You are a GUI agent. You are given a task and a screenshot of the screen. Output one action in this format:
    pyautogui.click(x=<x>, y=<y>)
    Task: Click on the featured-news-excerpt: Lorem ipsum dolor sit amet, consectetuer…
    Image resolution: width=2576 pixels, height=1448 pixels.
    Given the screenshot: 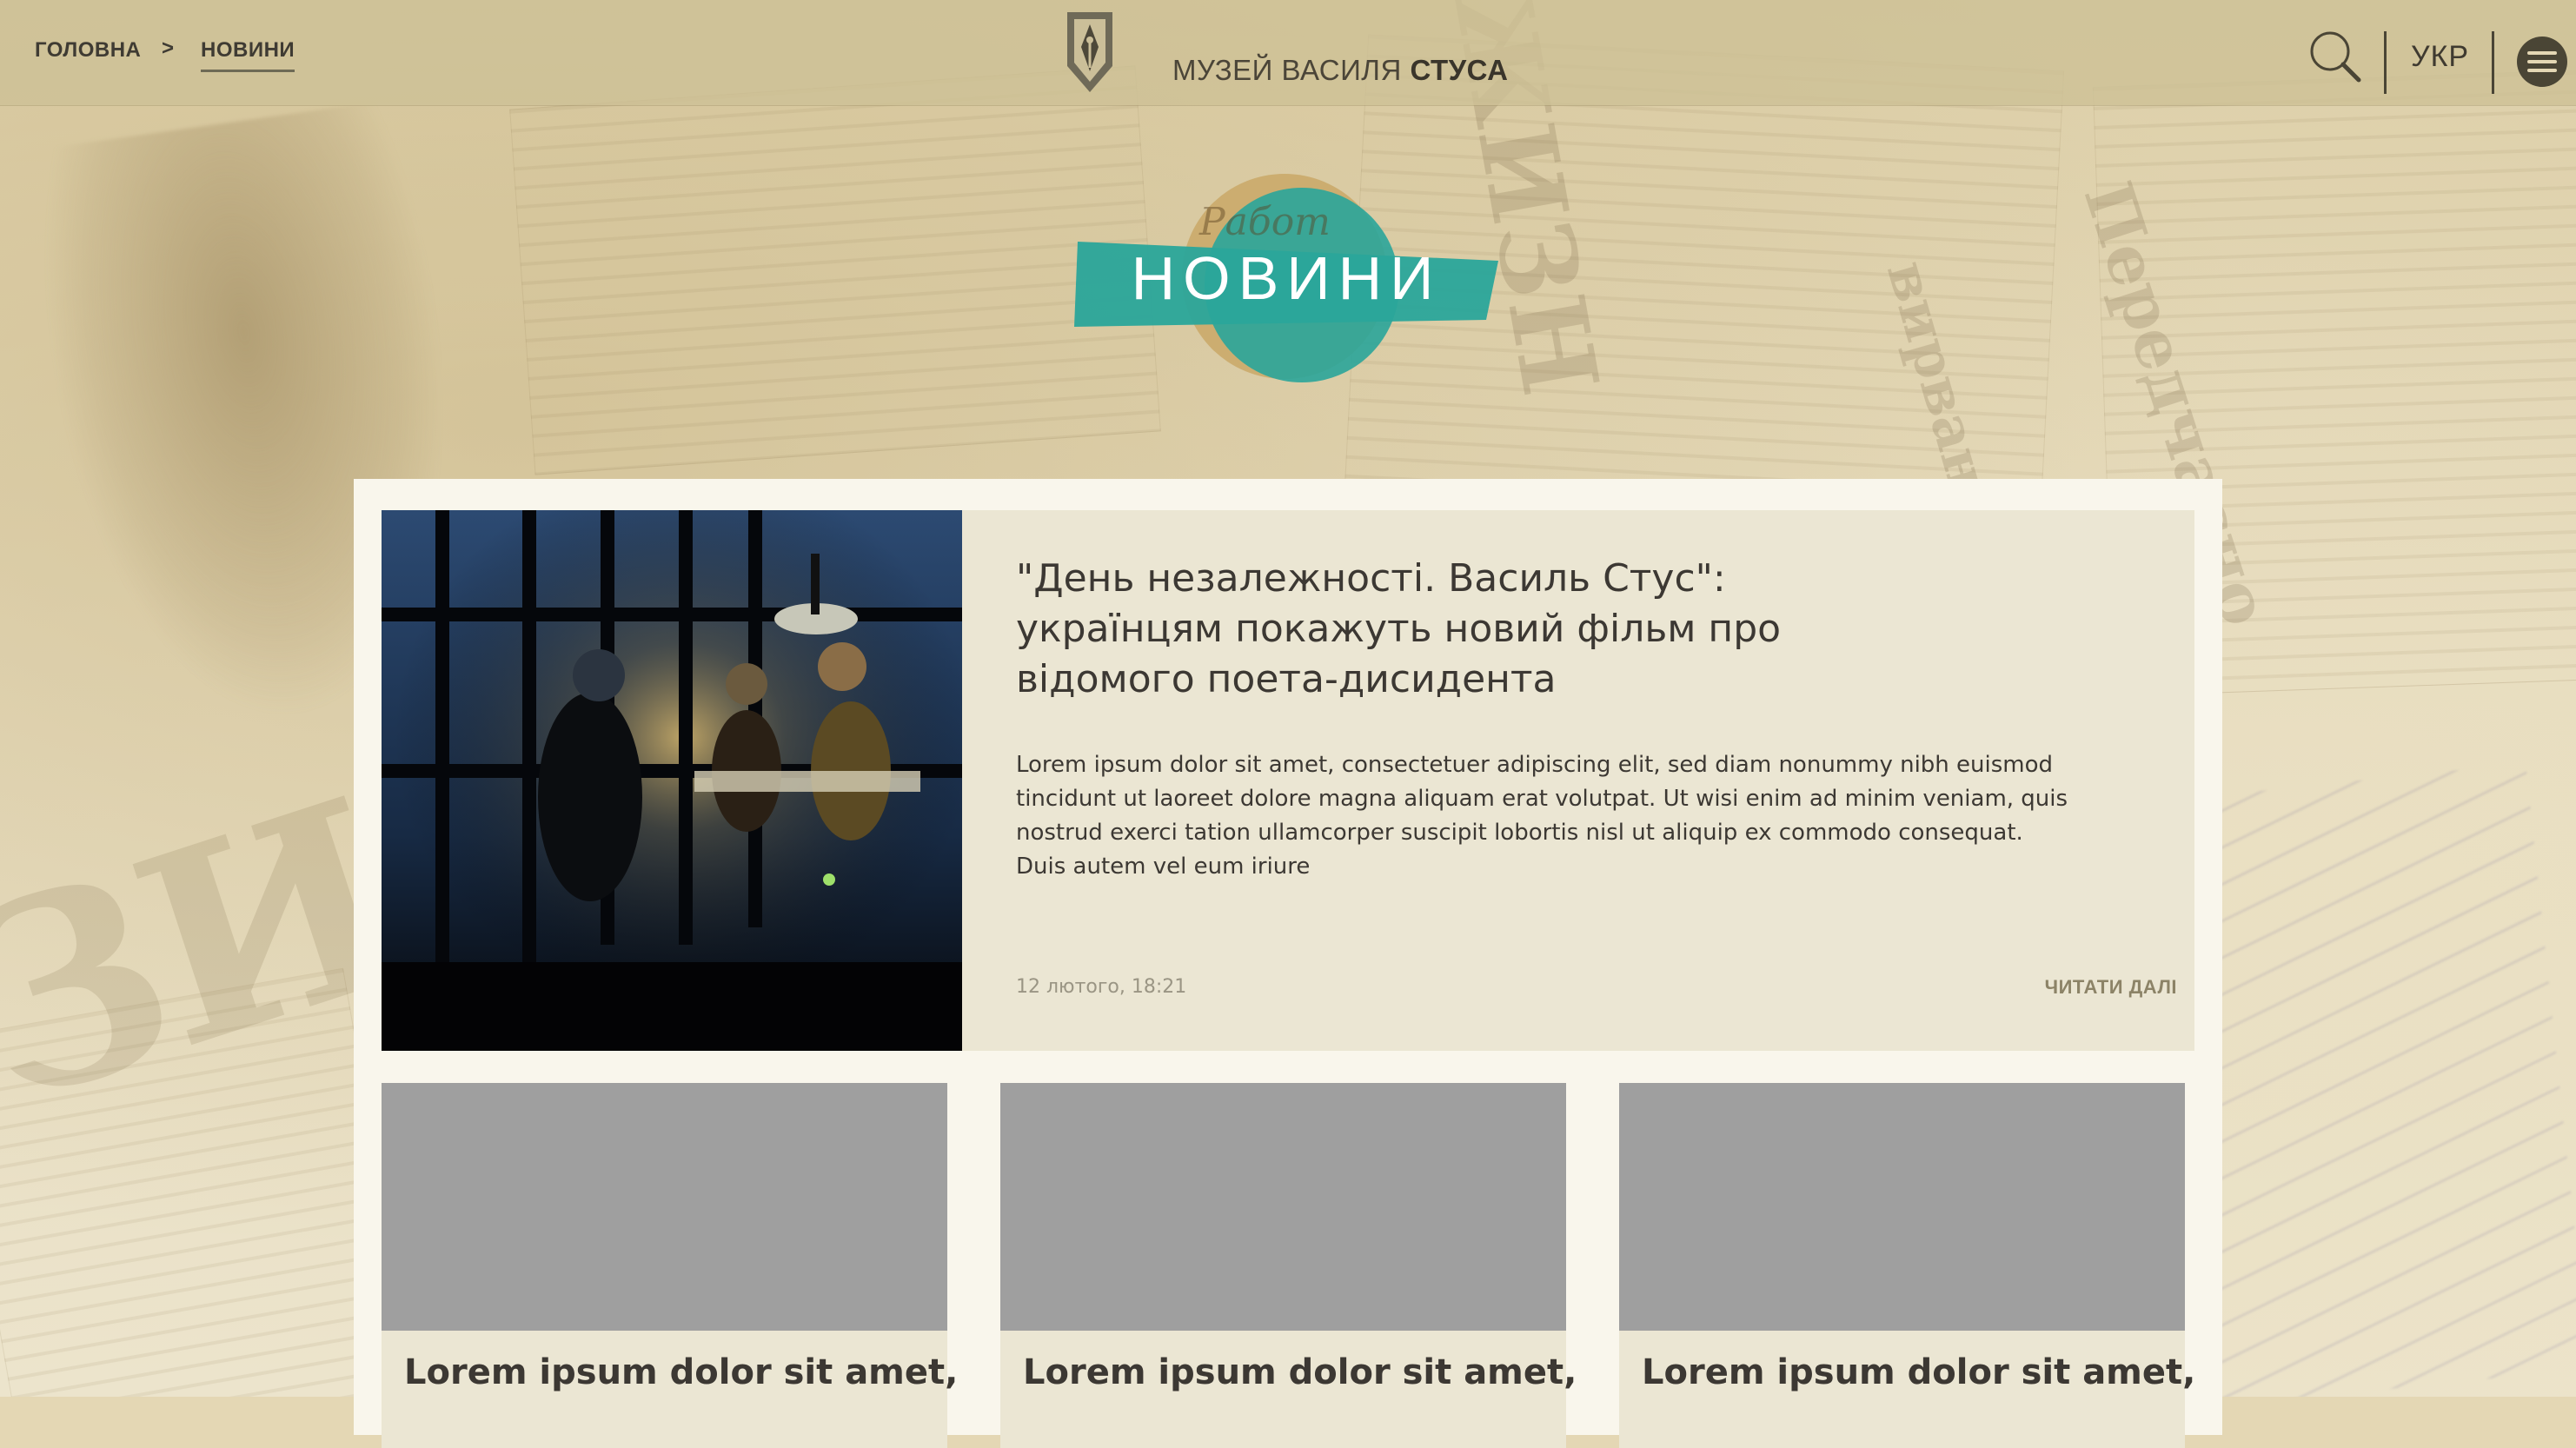 What is the action you would take?
    pyautogui.click(x=1559, y=816)
    